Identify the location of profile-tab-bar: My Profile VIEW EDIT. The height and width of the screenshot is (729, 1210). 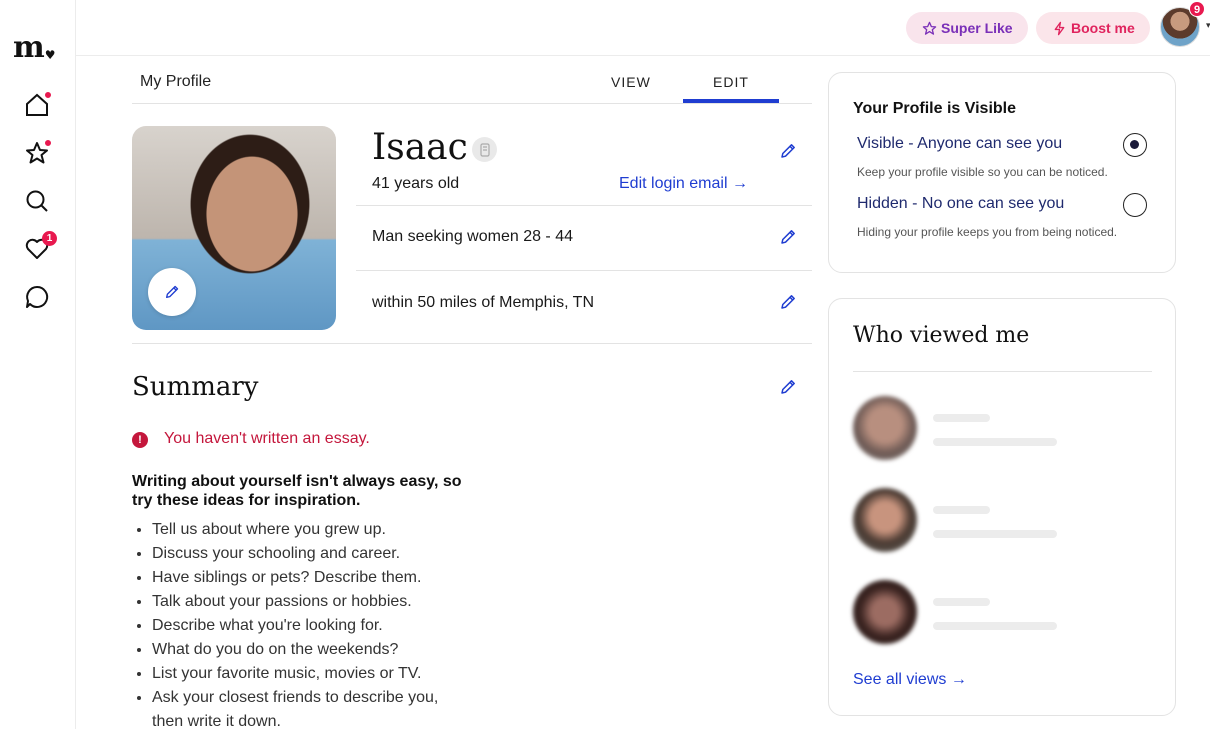
(472, 84).